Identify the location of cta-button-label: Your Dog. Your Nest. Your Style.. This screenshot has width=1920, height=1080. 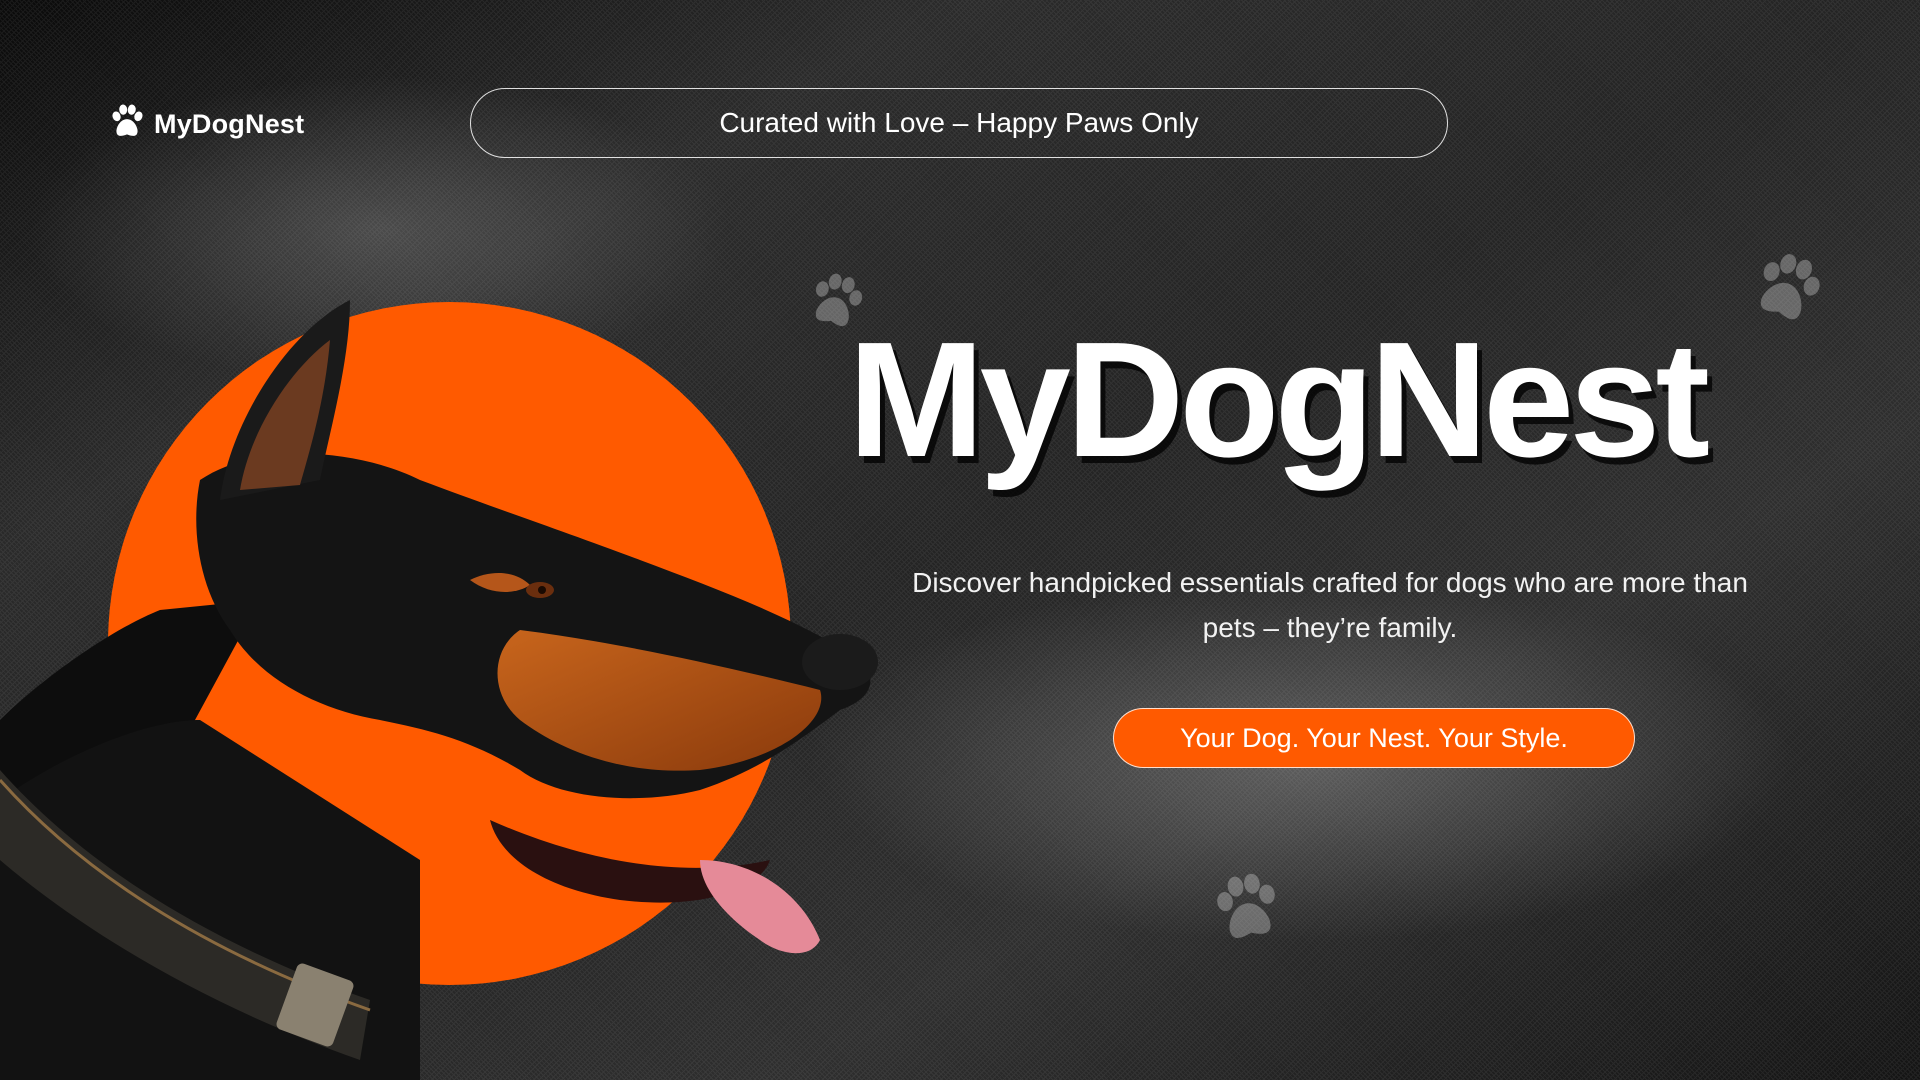
(1374, 737).